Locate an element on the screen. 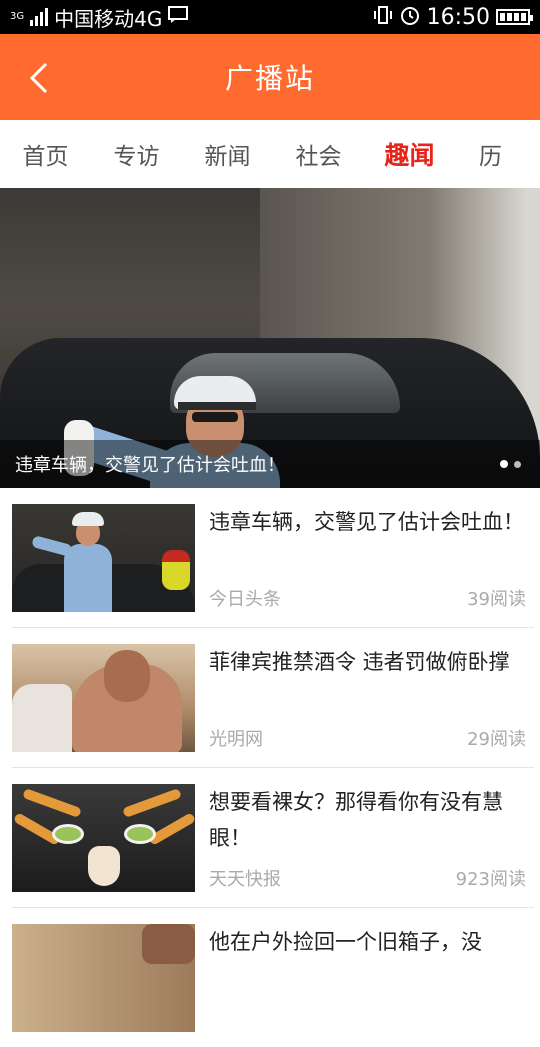 The image size is (540, 1047). news-title: 菲律宾推禁酒令 违者罚做俯卧撑 is located at coordinates (359, 662).